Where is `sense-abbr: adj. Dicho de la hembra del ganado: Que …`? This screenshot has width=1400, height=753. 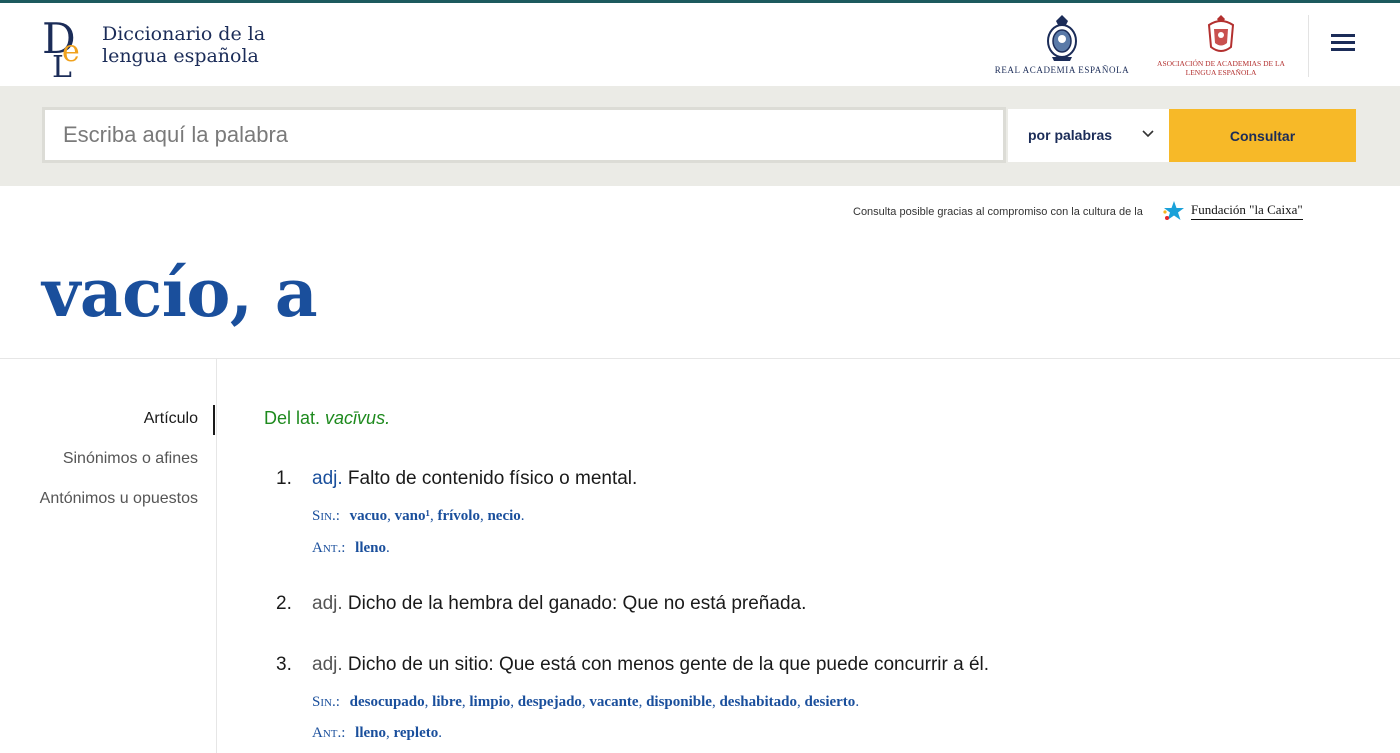
sense-abbr: adj. Dicho de la hembra del ganado: Que … is located at coordinates (559, 604).